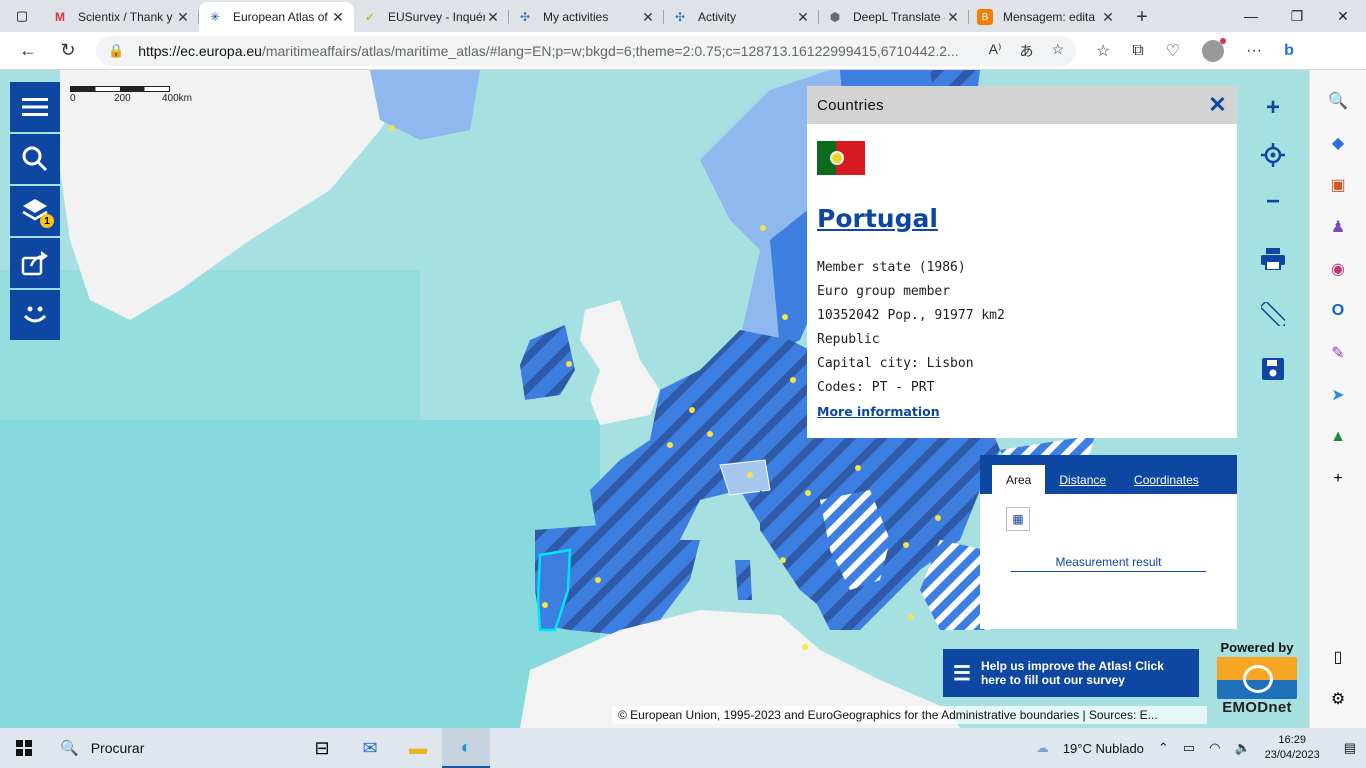 Image resolution: width=1366 pixels, height=768 pixels. Describe the element at coordinates (466, 748) in the screenshot. I see `edge-icon: ◐` at that location.